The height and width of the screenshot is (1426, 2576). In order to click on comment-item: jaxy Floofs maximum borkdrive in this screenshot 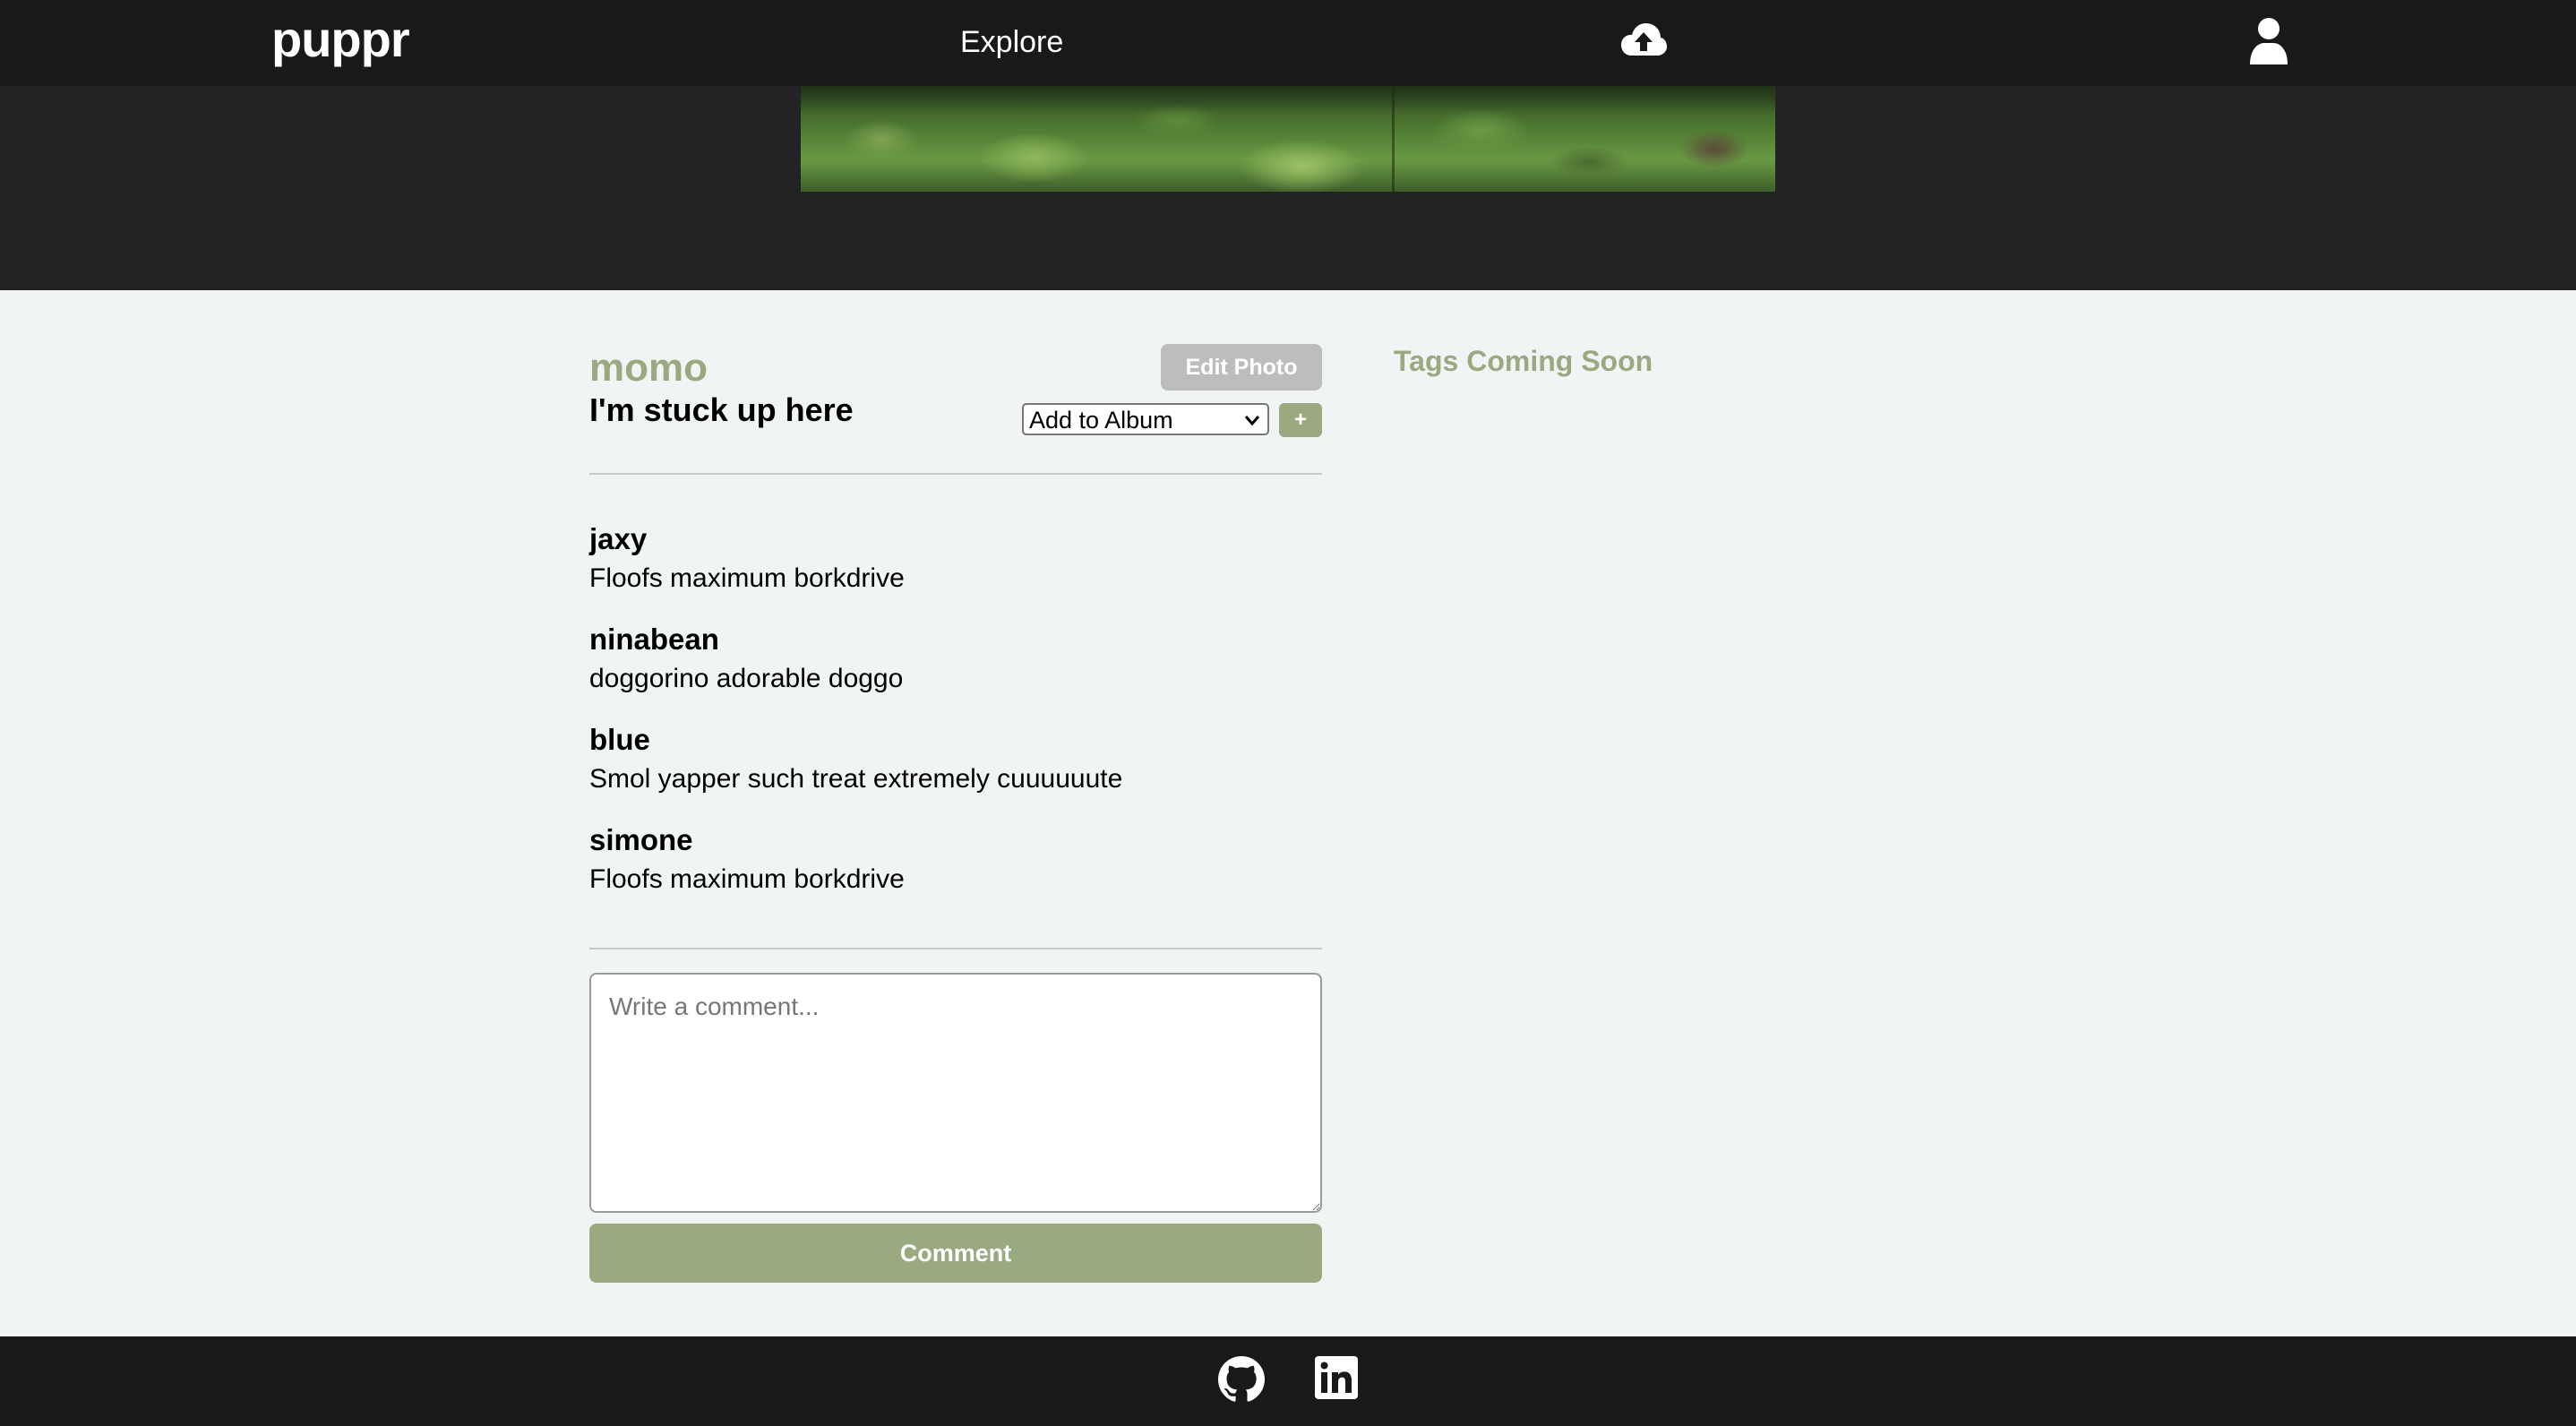, I will do `click(955, 570)`.